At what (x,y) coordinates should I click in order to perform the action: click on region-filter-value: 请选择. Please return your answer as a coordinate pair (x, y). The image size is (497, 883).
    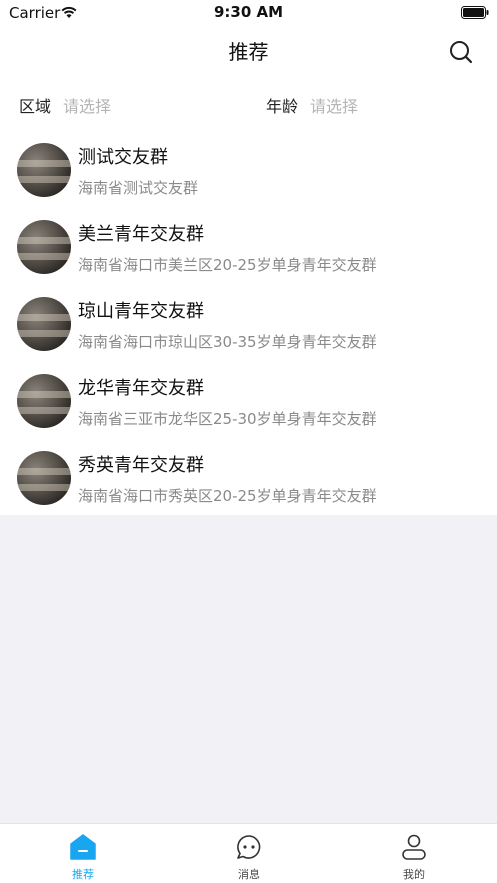
    Looking at the image, I should click on (87, 106).